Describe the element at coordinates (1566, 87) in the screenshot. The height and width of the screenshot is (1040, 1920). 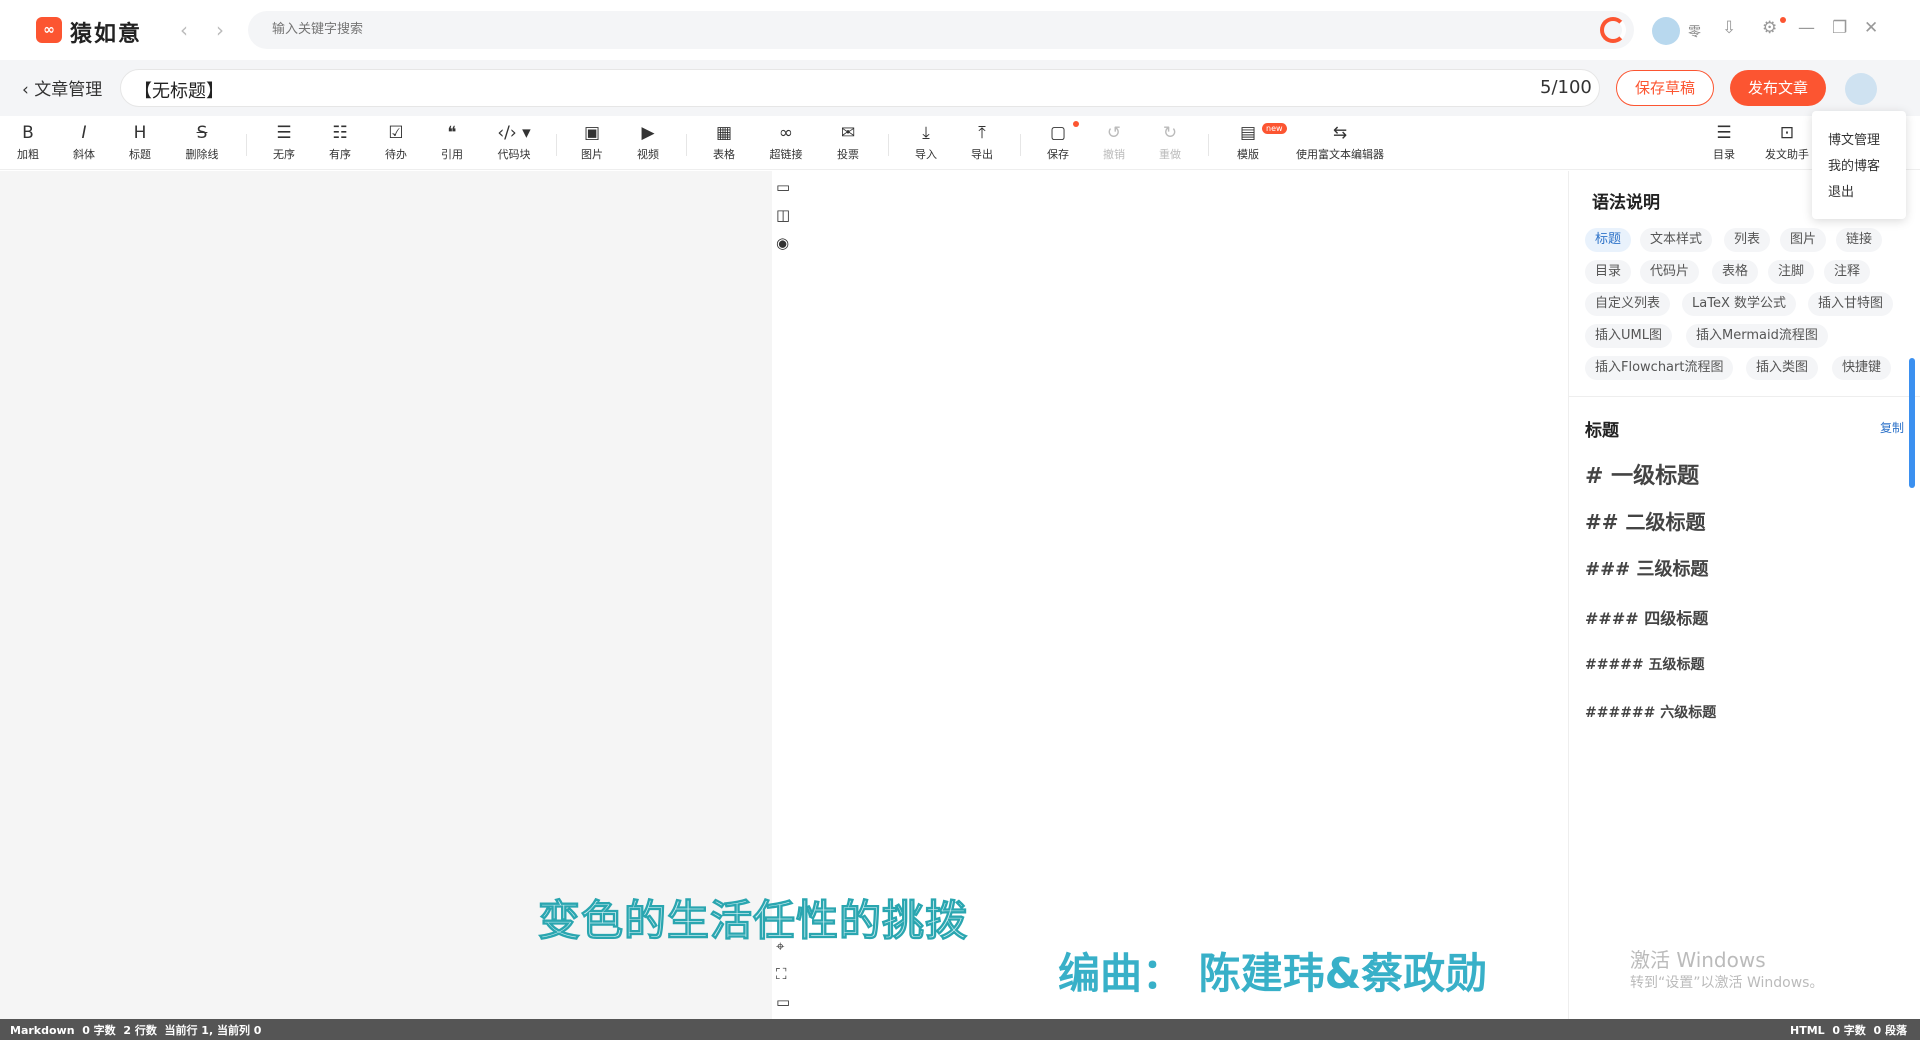
I see `title-char-count: 5/100` at that location.